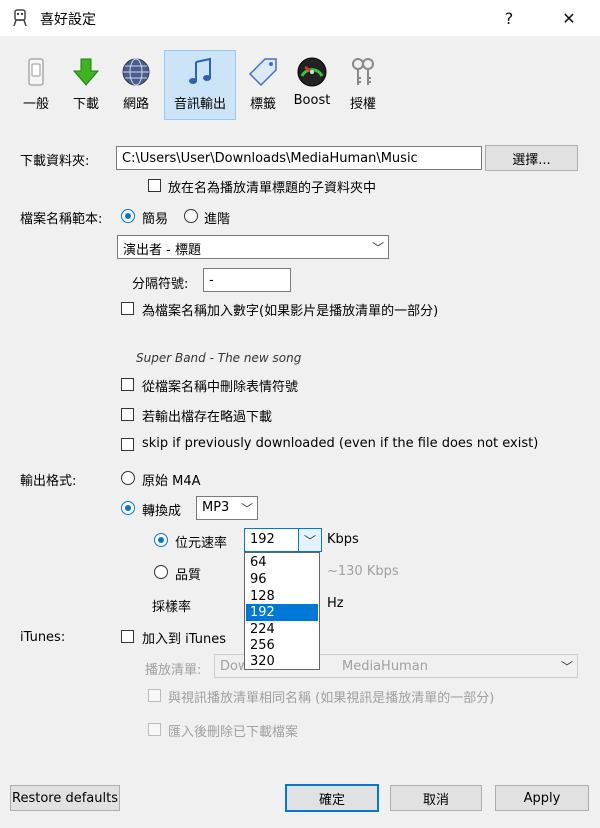 This screenshot has height=828, width=600. Describe the element at coordinates (282, 661) in the screenshot. I see `bitrate-option: 320` at that location.